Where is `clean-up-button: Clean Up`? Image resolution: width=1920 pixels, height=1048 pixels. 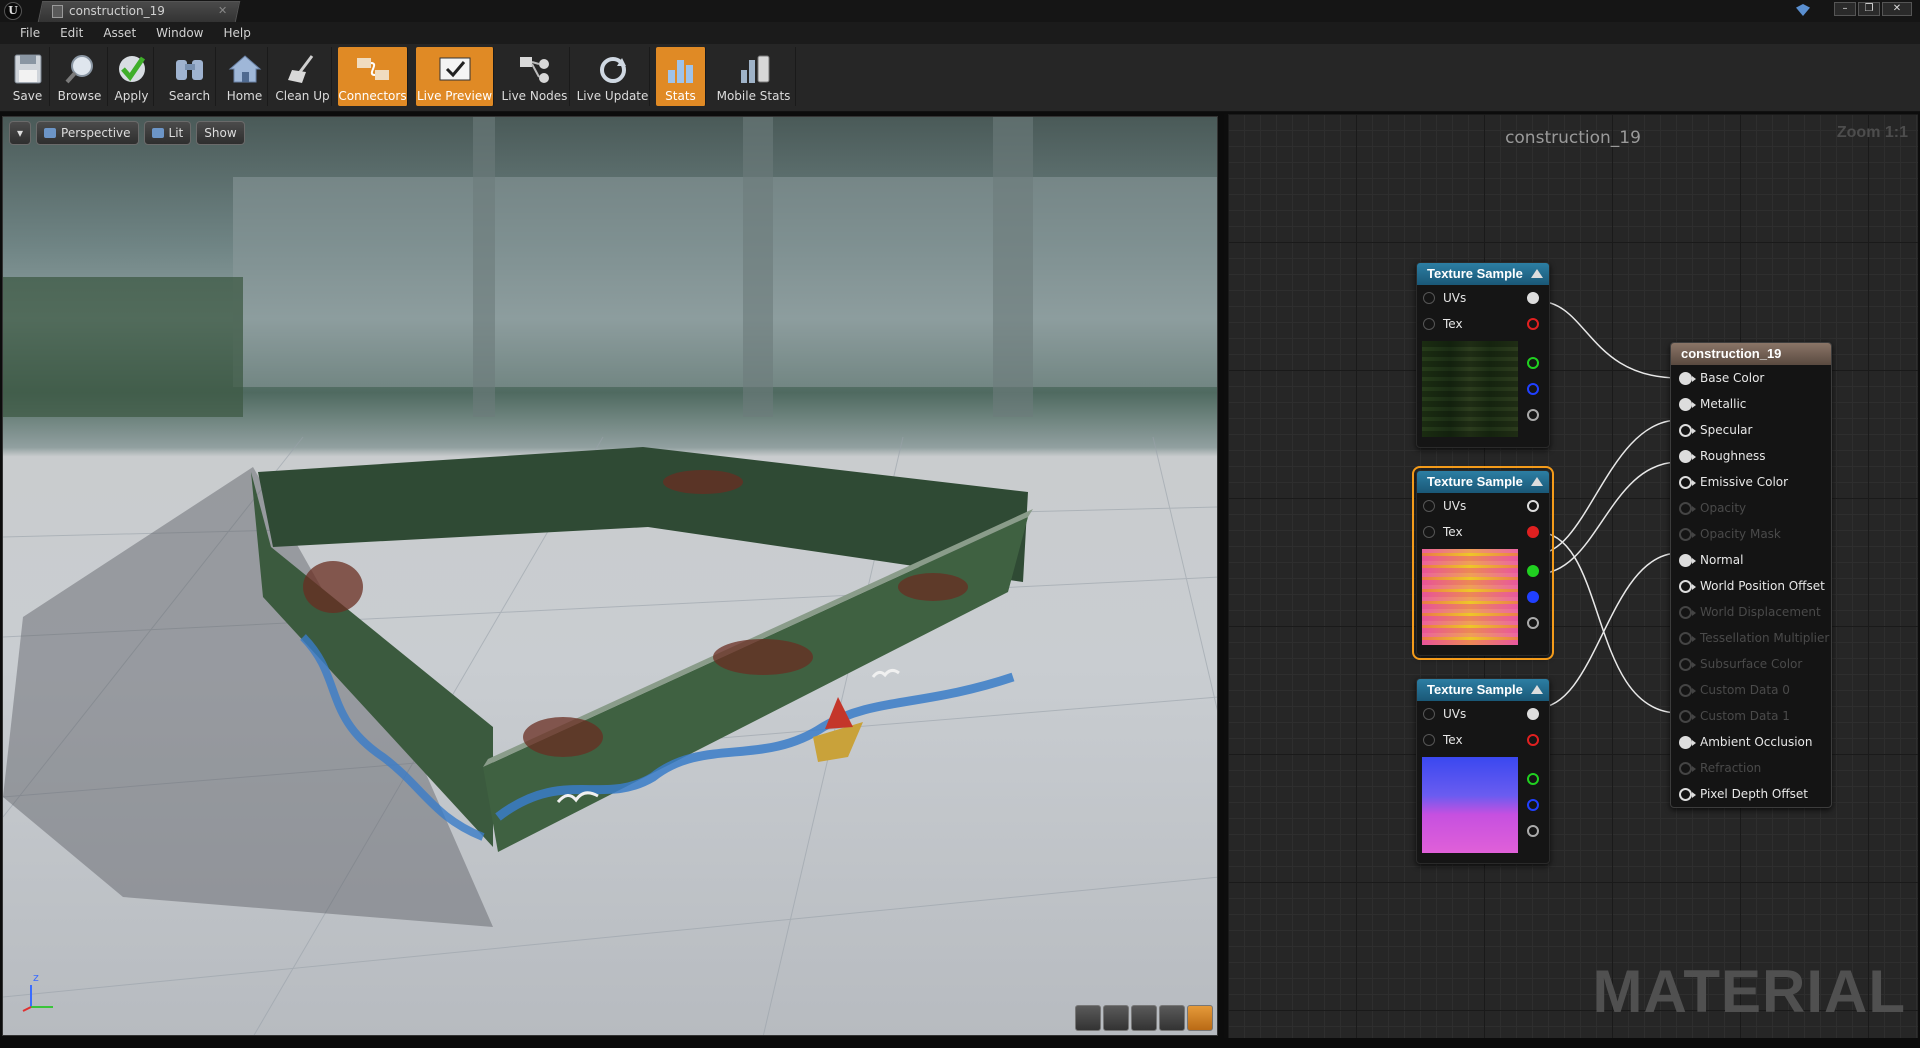
clean-up-button: Clean Up is located at coordinates (303, 76).